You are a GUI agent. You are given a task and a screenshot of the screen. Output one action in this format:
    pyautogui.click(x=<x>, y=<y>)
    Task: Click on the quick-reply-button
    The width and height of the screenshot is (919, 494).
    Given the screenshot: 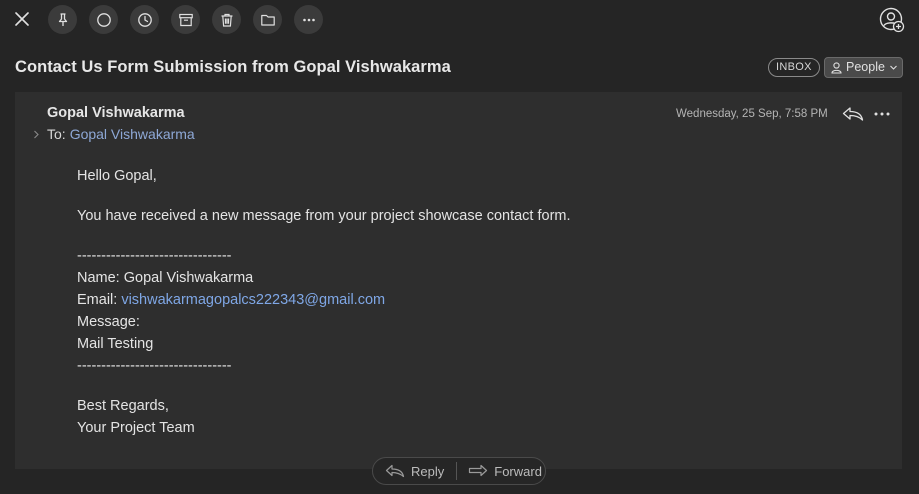 What is the action you would take?
    pyautogui.click(x=853, y=114)
    